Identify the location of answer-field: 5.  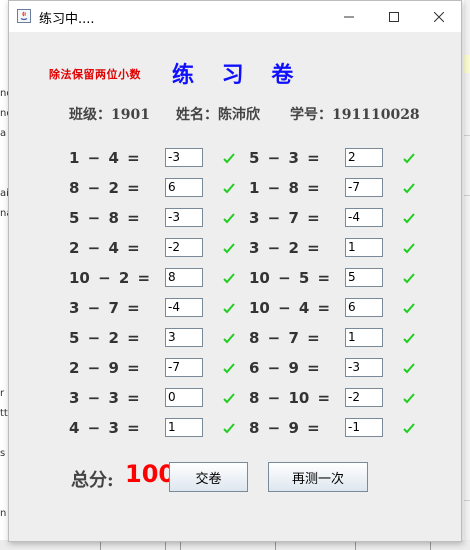
(364, 277).